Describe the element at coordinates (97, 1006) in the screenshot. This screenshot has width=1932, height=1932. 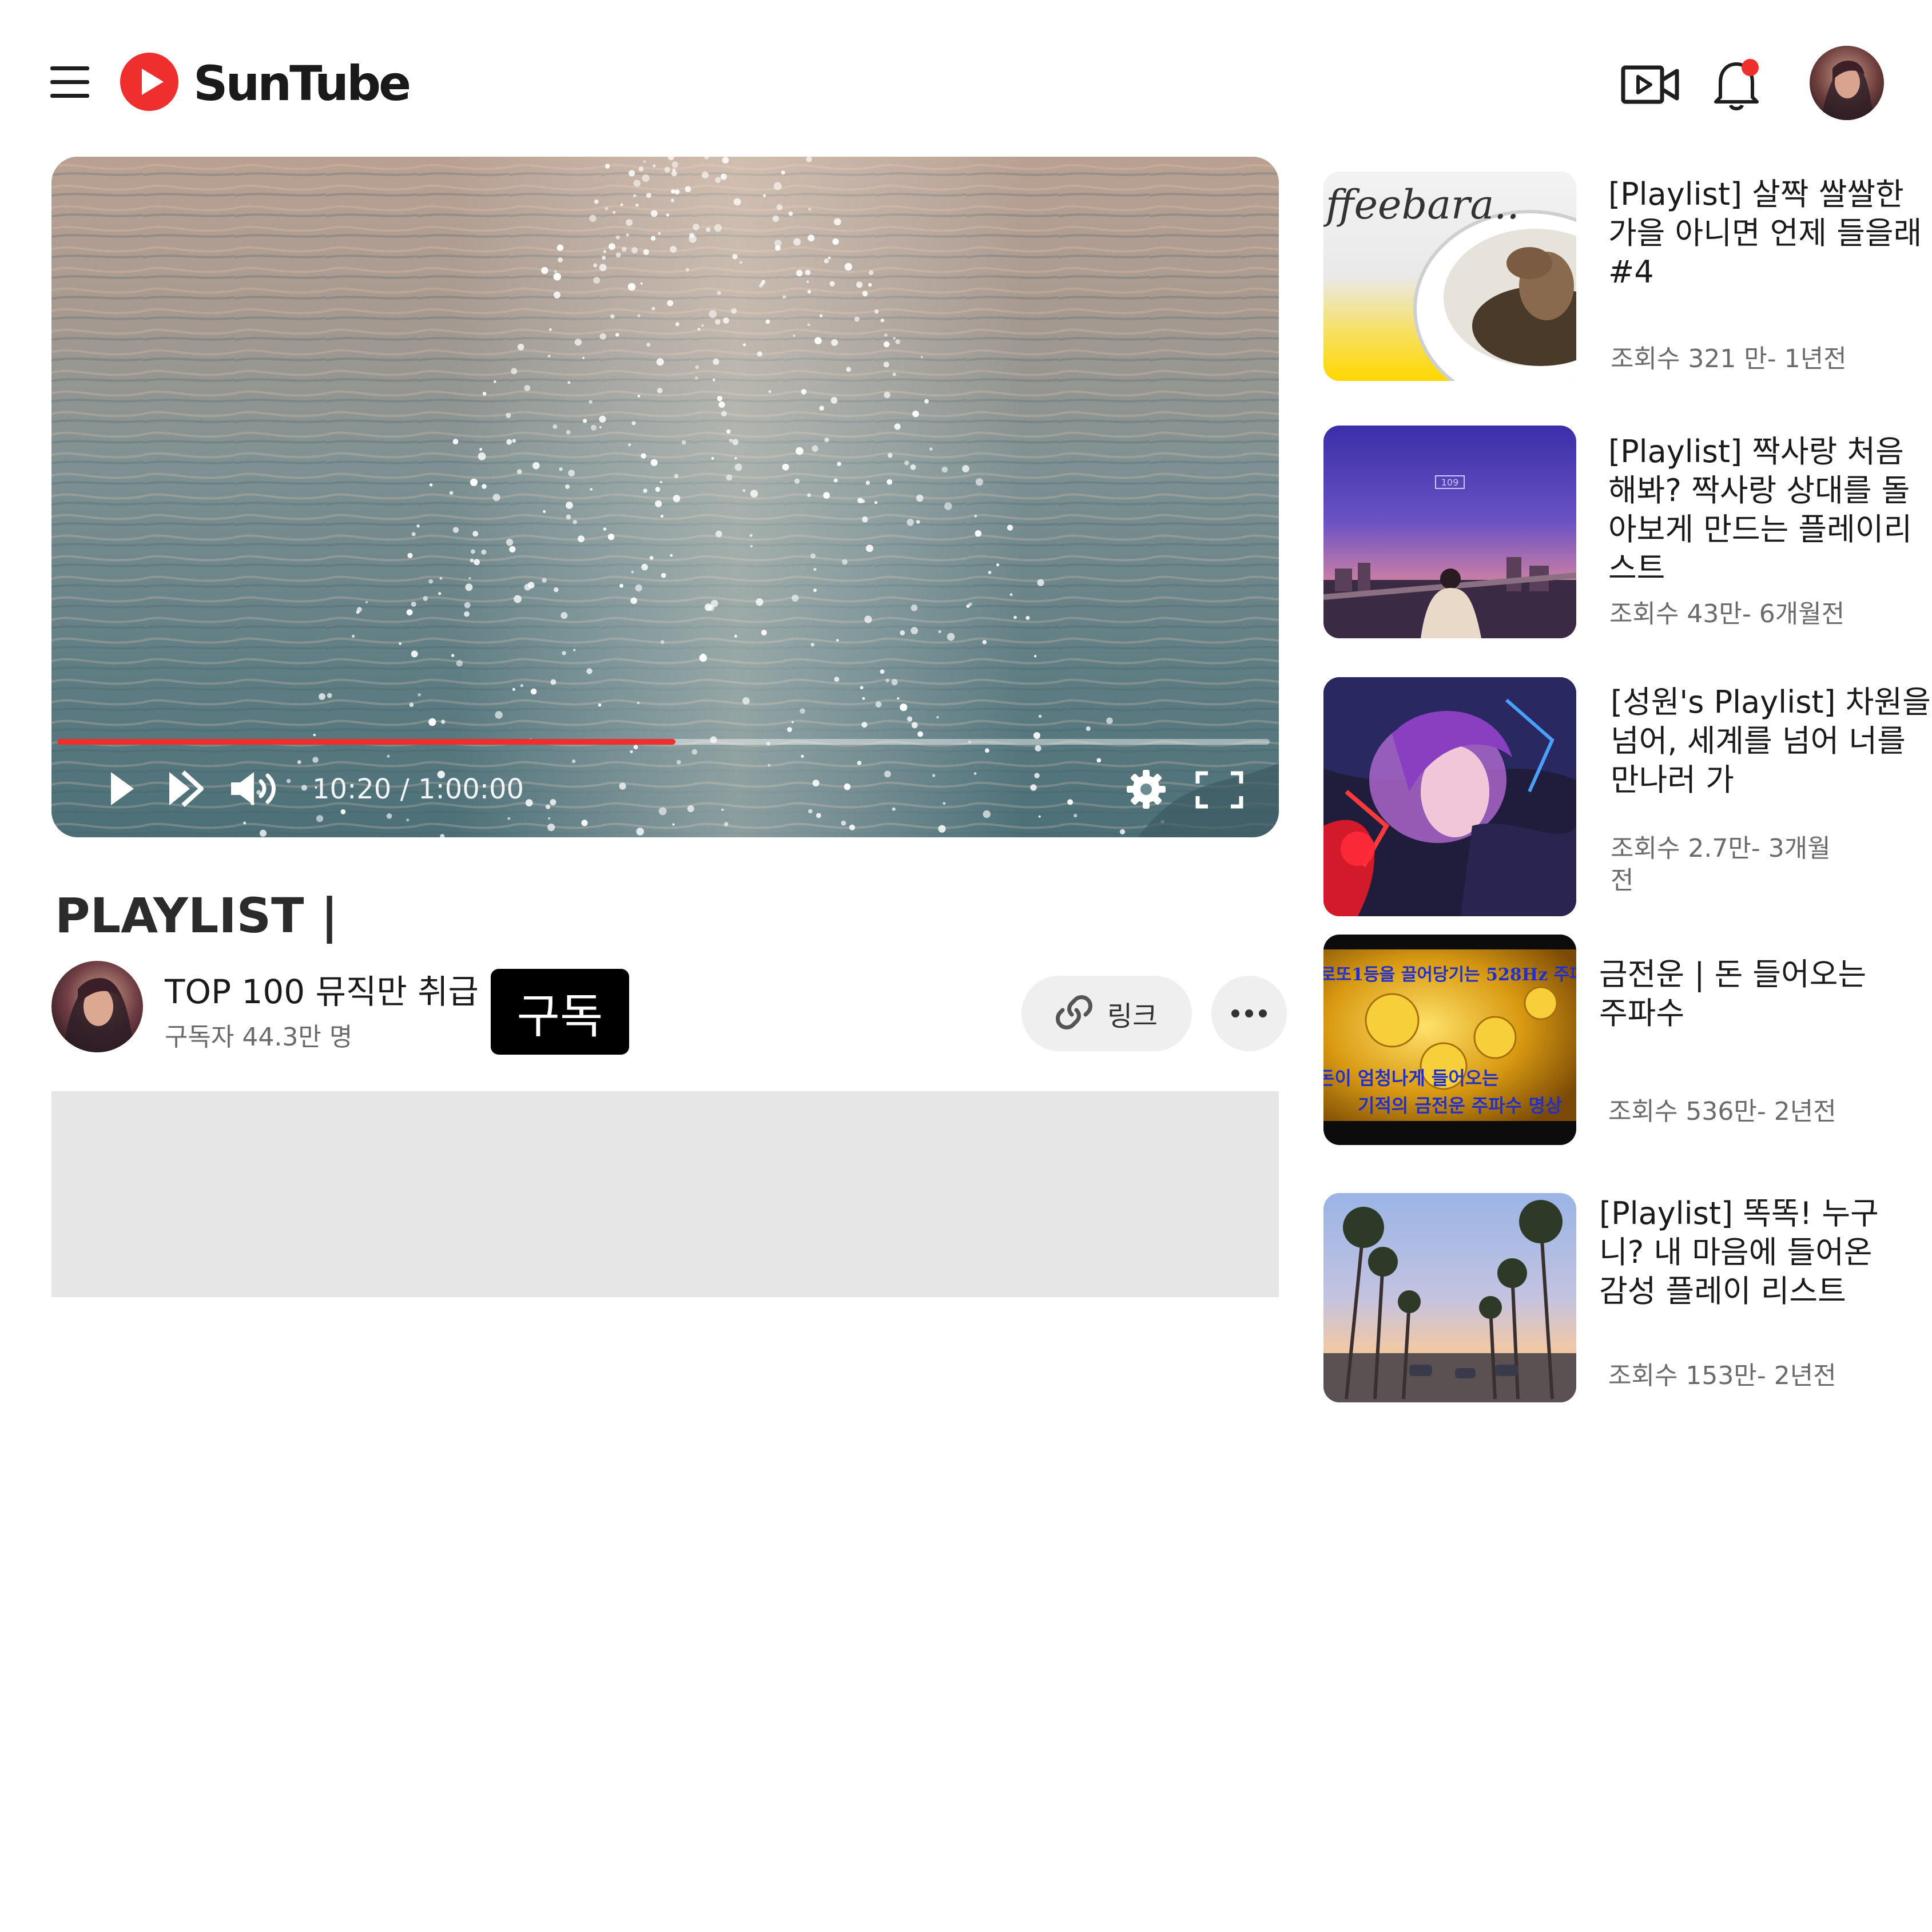
I see `channel-avatar` at that location.